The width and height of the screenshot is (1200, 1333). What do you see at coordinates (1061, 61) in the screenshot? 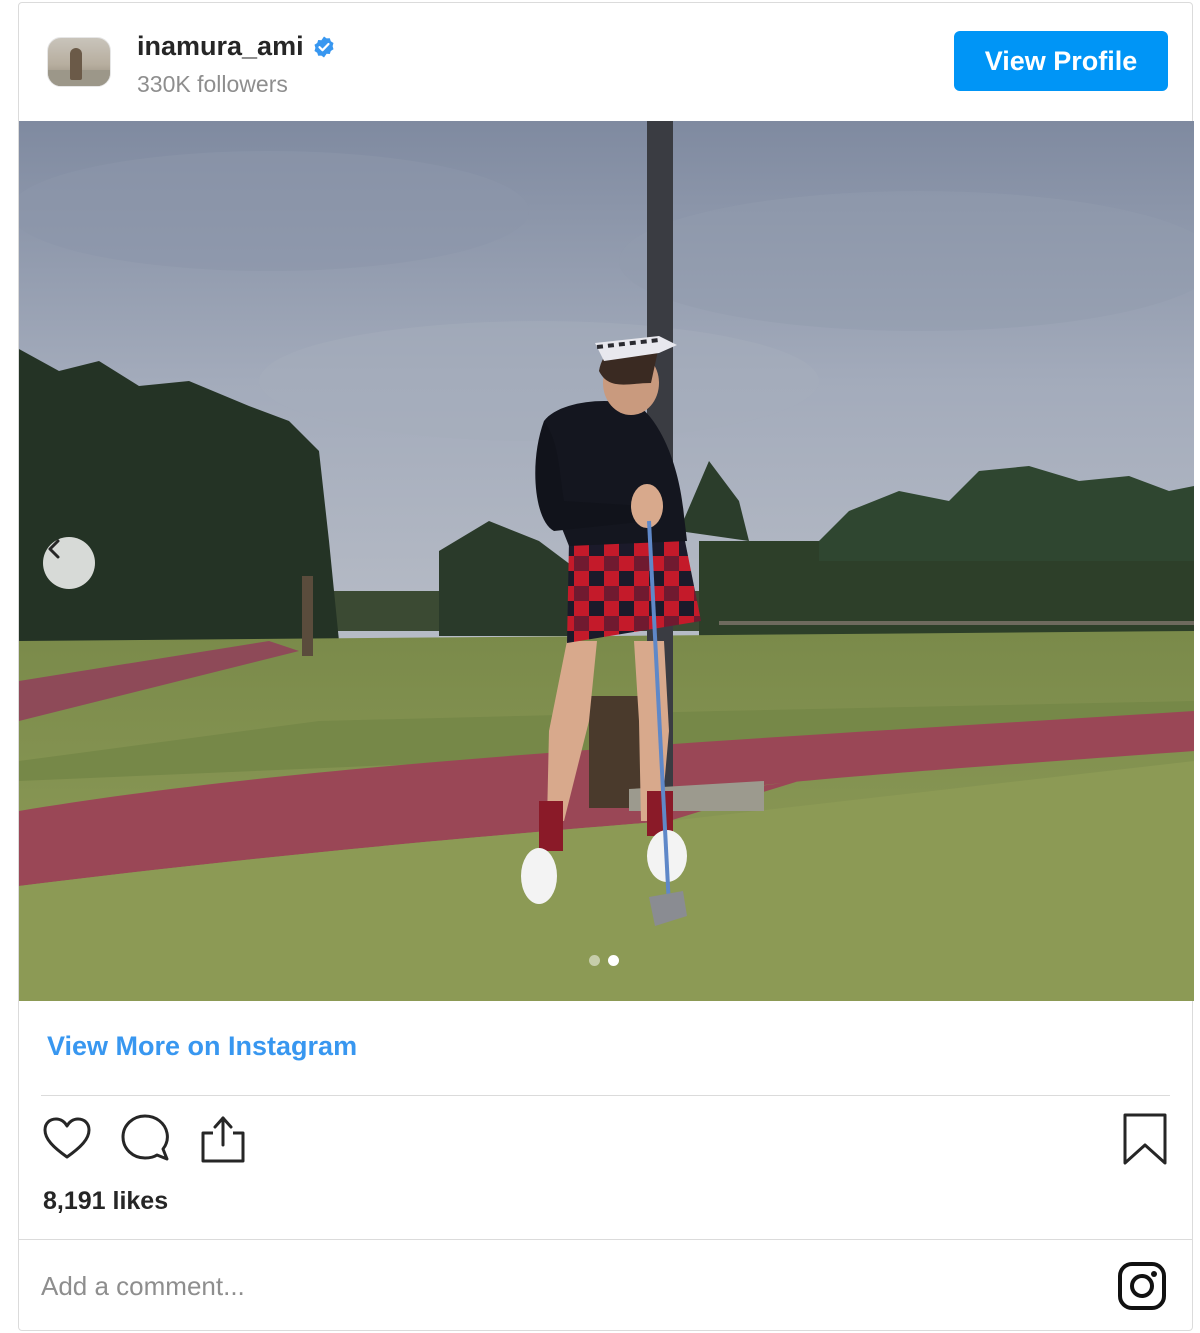
I see `view-profile-button: View Profile` at bounding box center [1061, 61].